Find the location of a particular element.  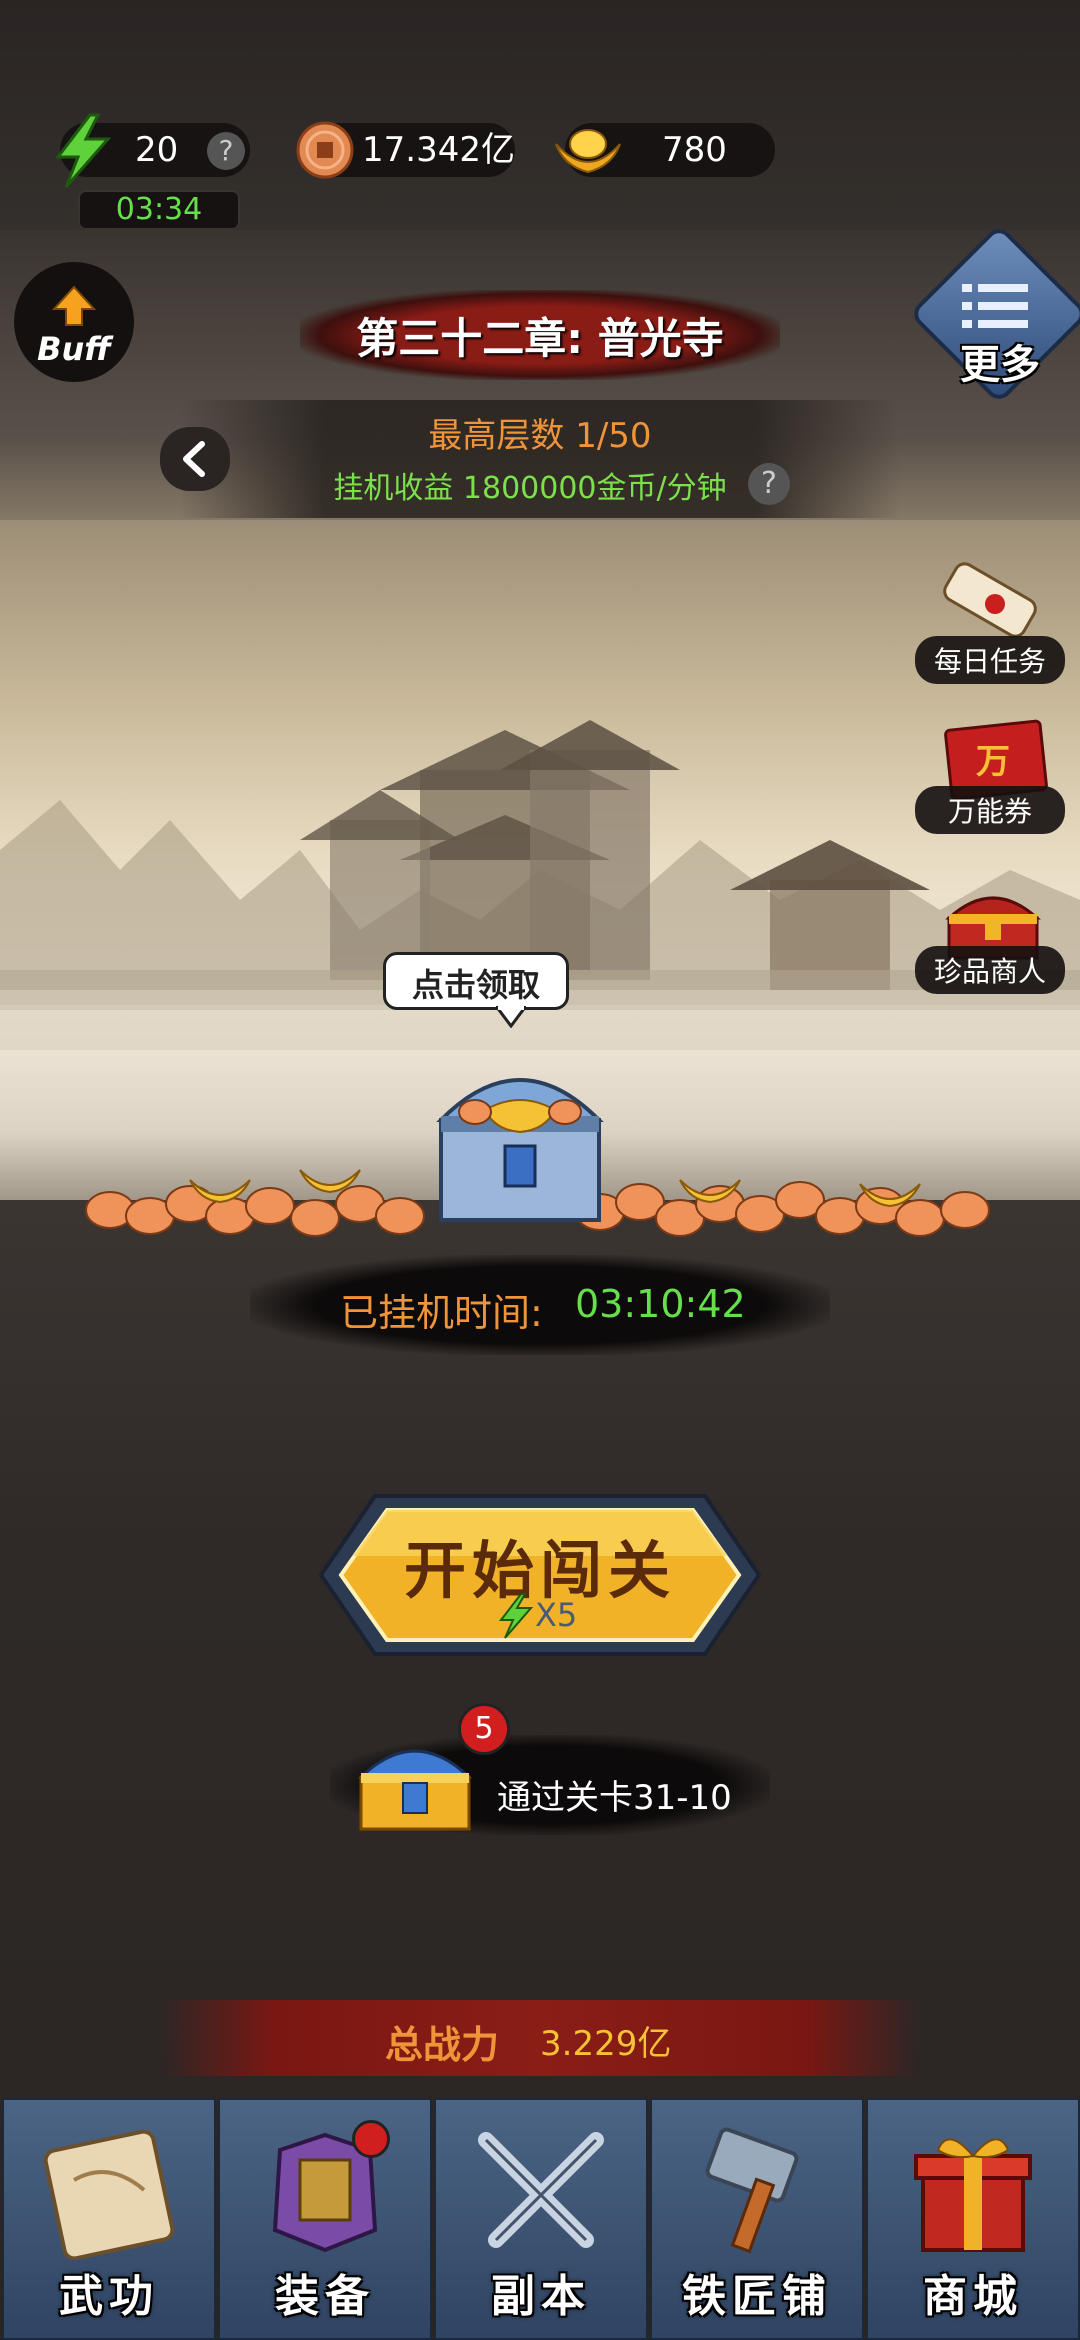

idle-treasure-chest is located at coordinates (520, 1145).